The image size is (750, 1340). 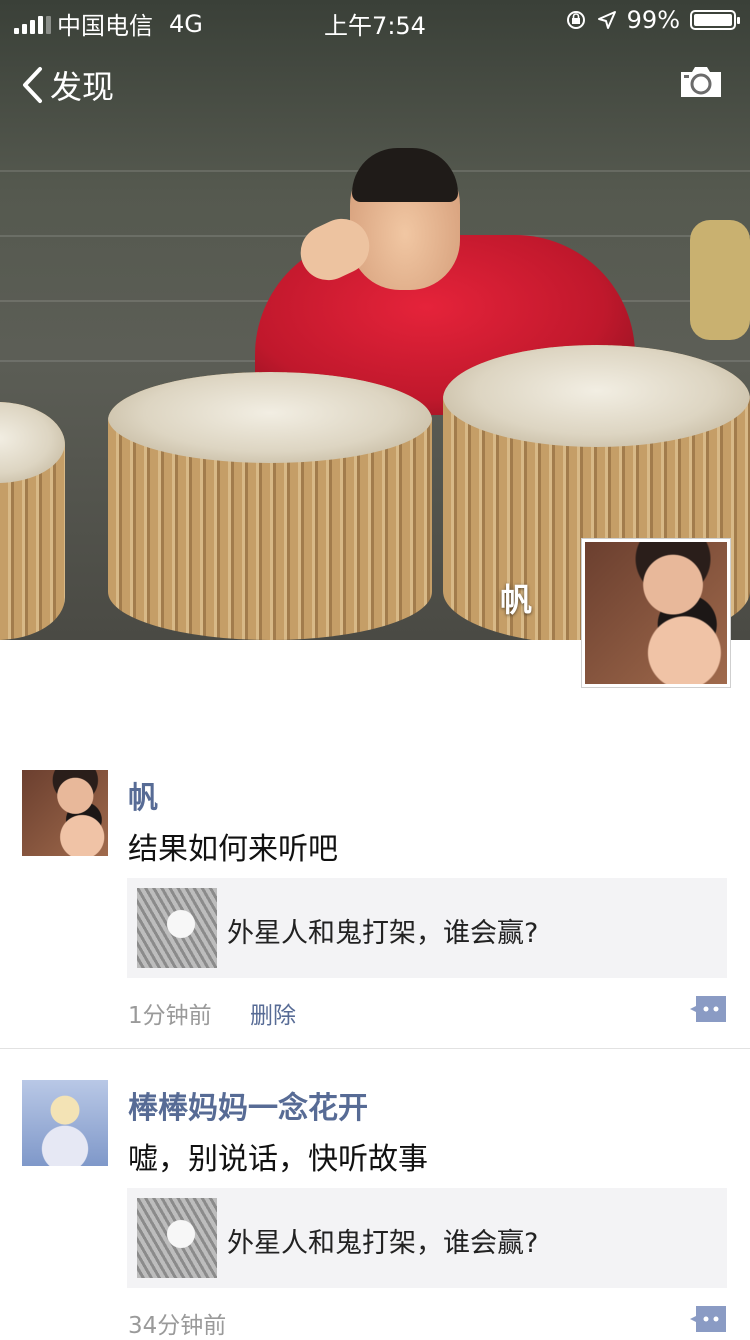 What do you see at coordinates (248, 1105) in the screenshot?
I see `post-author: 棒棒妈妈一念花开` at bounding box center [248, 1105].